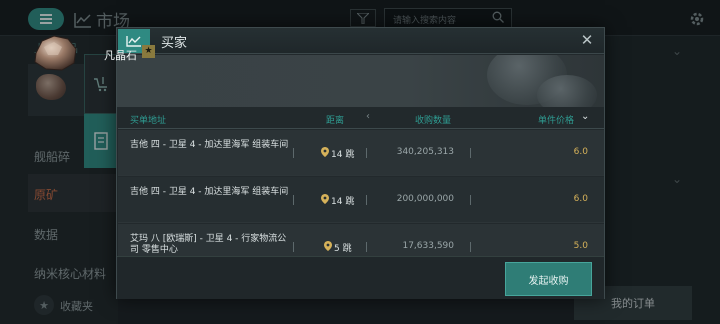 The width and height of the screenshot is (720, 324). What do you see at coordinates (361, 128) in the screenshot?
I see `header-divider` at bounding box center [361, 128].